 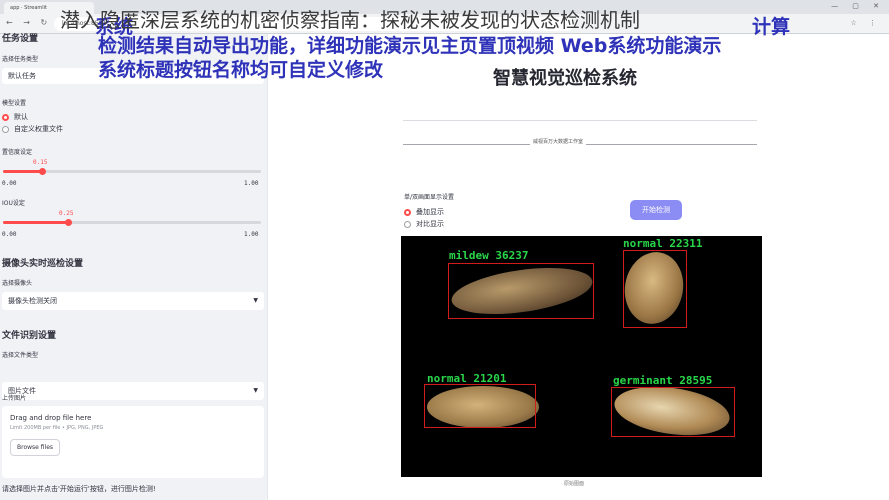 What do you see at coordinates (66, 213) in the screenshot?
I see `iou-value: 0.25` at bounding box center [66, 213].